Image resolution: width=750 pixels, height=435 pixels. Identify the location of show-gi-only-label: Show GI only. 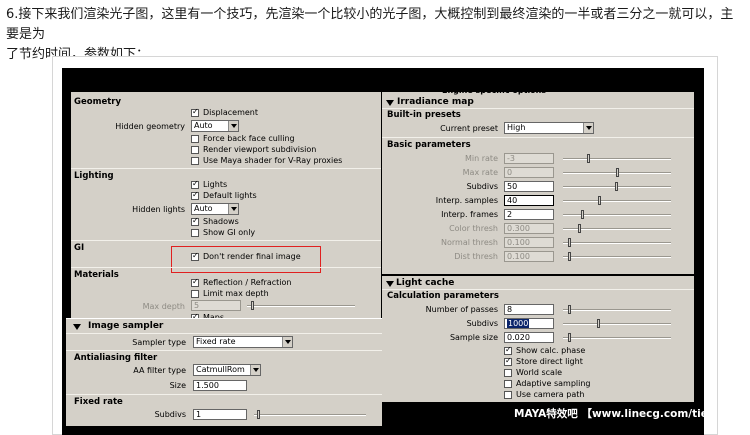
(229, 232).